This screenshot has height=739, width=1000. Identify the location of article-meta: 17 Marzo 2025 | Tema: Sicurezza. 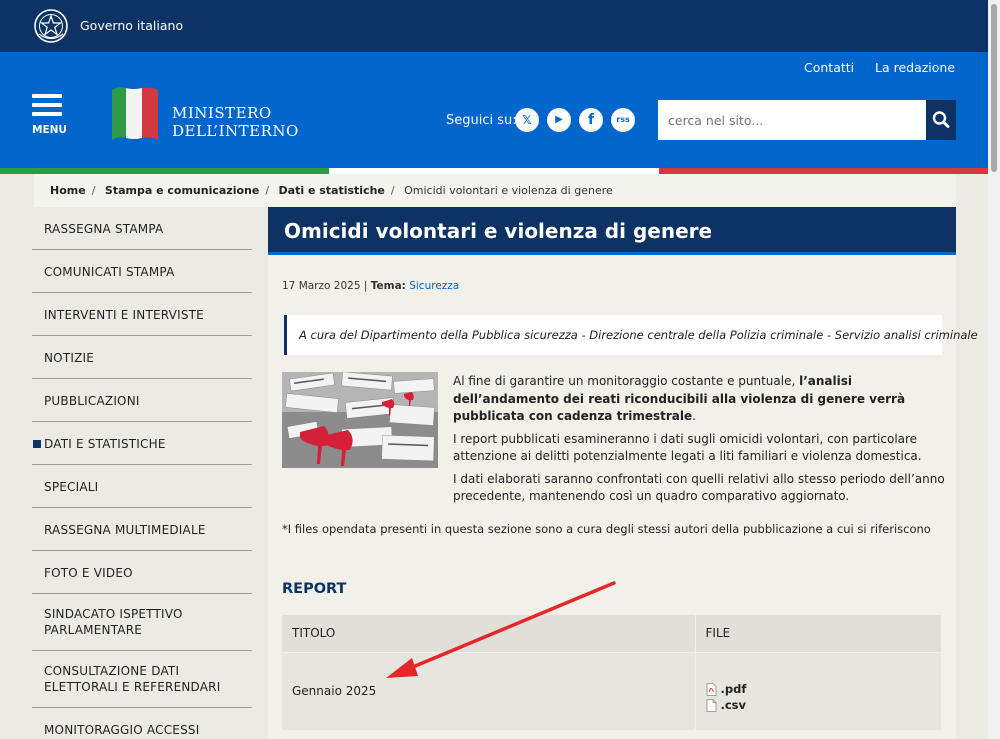
(370, 286).